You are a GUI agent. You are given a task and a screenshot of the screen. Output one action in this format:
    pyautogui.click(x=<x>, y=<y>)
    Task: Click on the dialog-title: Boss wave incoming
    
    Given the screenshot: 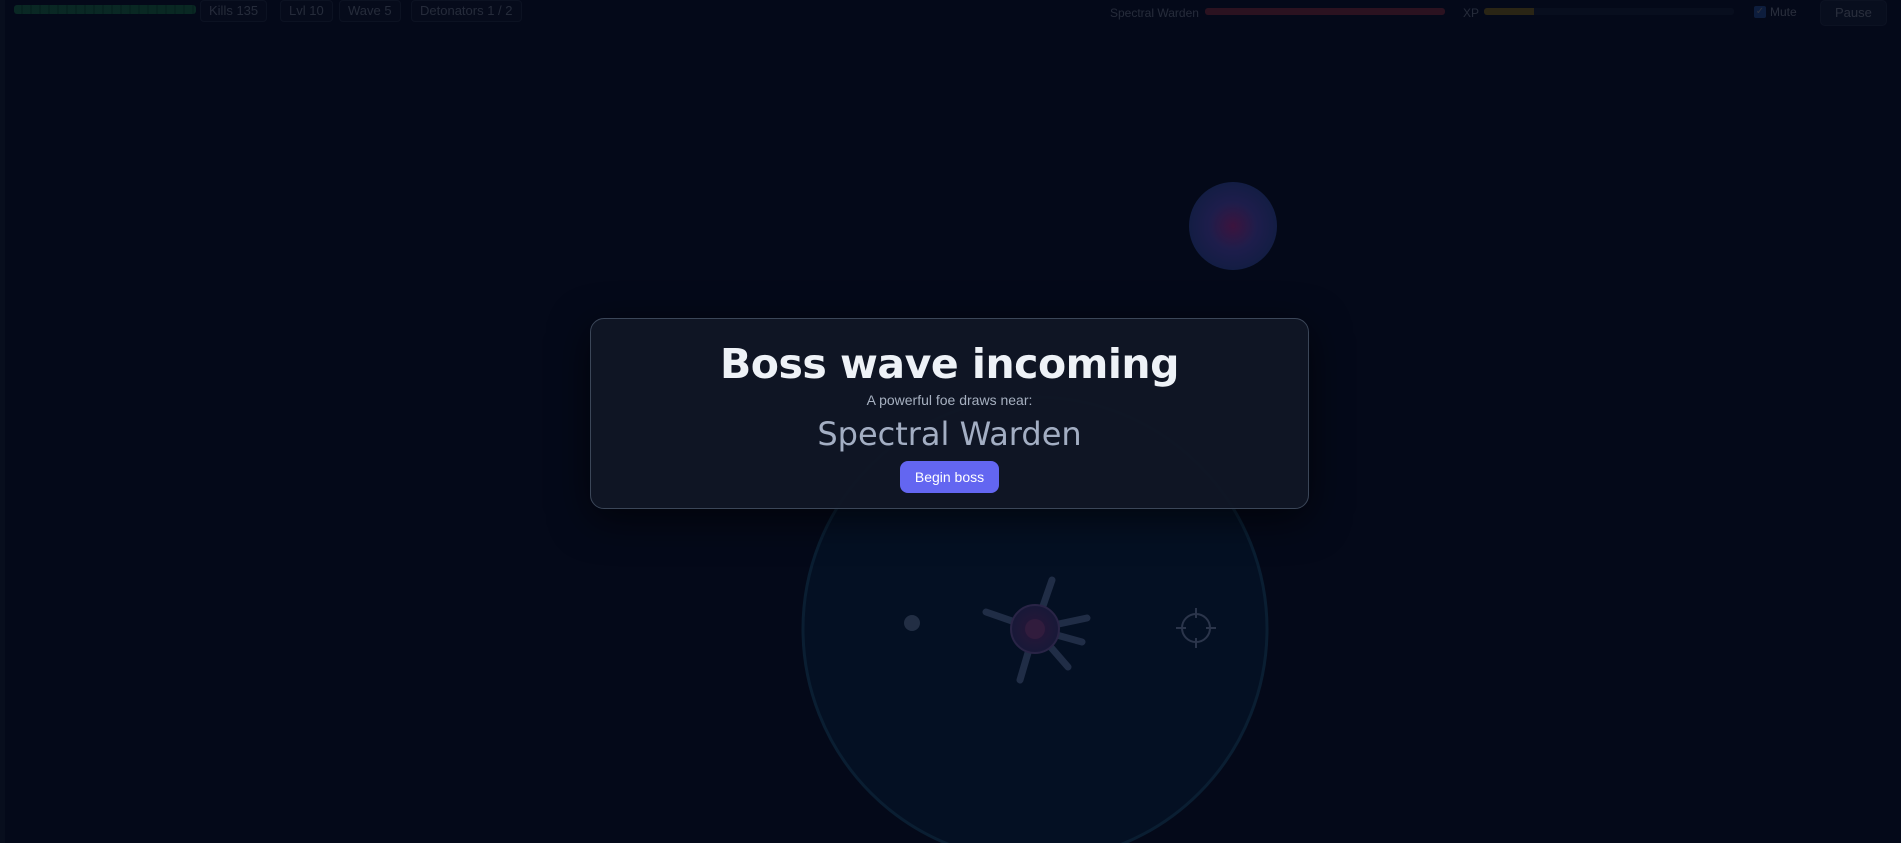 What is the action you would take?
    pyautogui.click(x=949, y=364)
    